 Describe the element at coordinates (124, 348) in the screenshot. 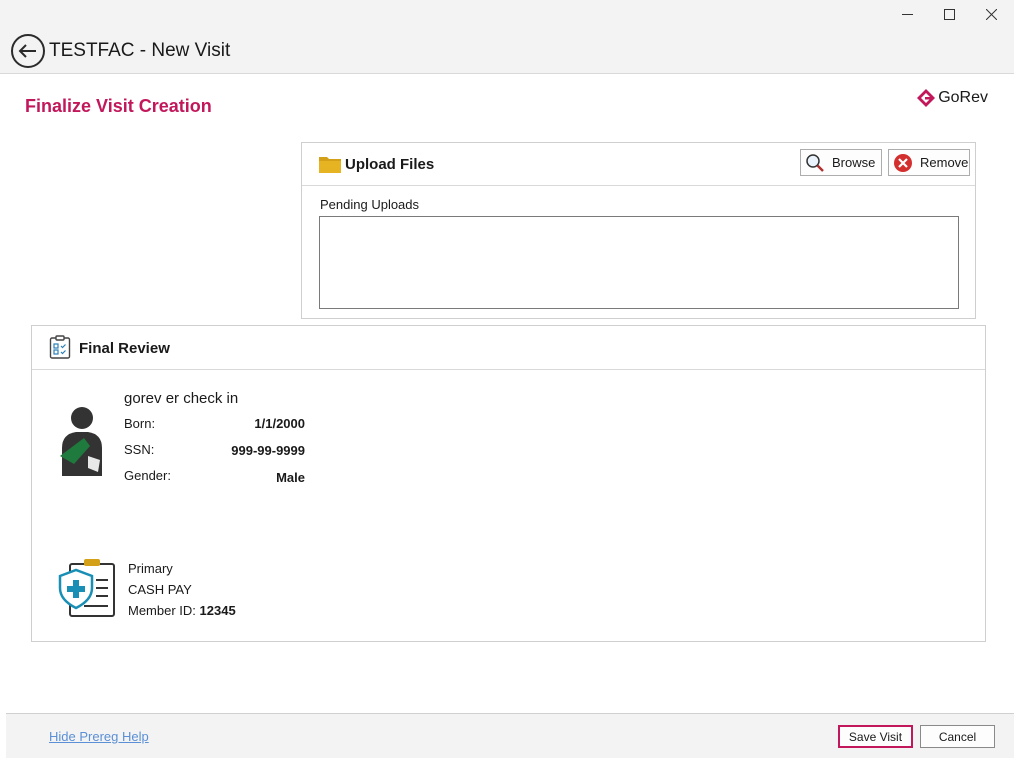

I see `final-review-title: Final Review` at that location.